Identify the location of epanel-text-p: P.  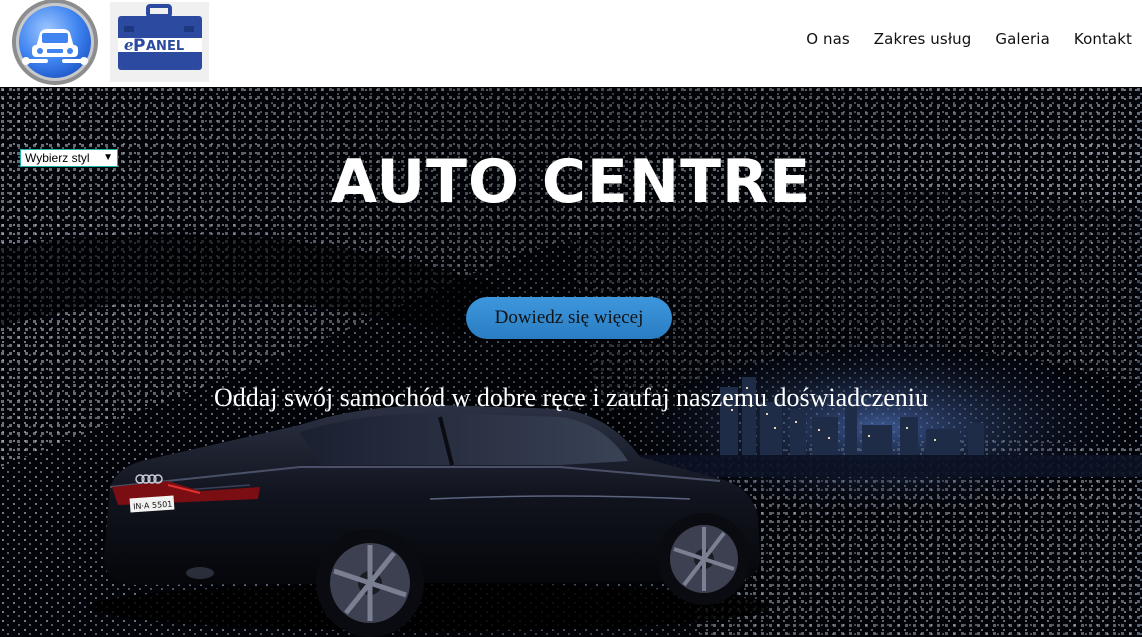
(139, 46).